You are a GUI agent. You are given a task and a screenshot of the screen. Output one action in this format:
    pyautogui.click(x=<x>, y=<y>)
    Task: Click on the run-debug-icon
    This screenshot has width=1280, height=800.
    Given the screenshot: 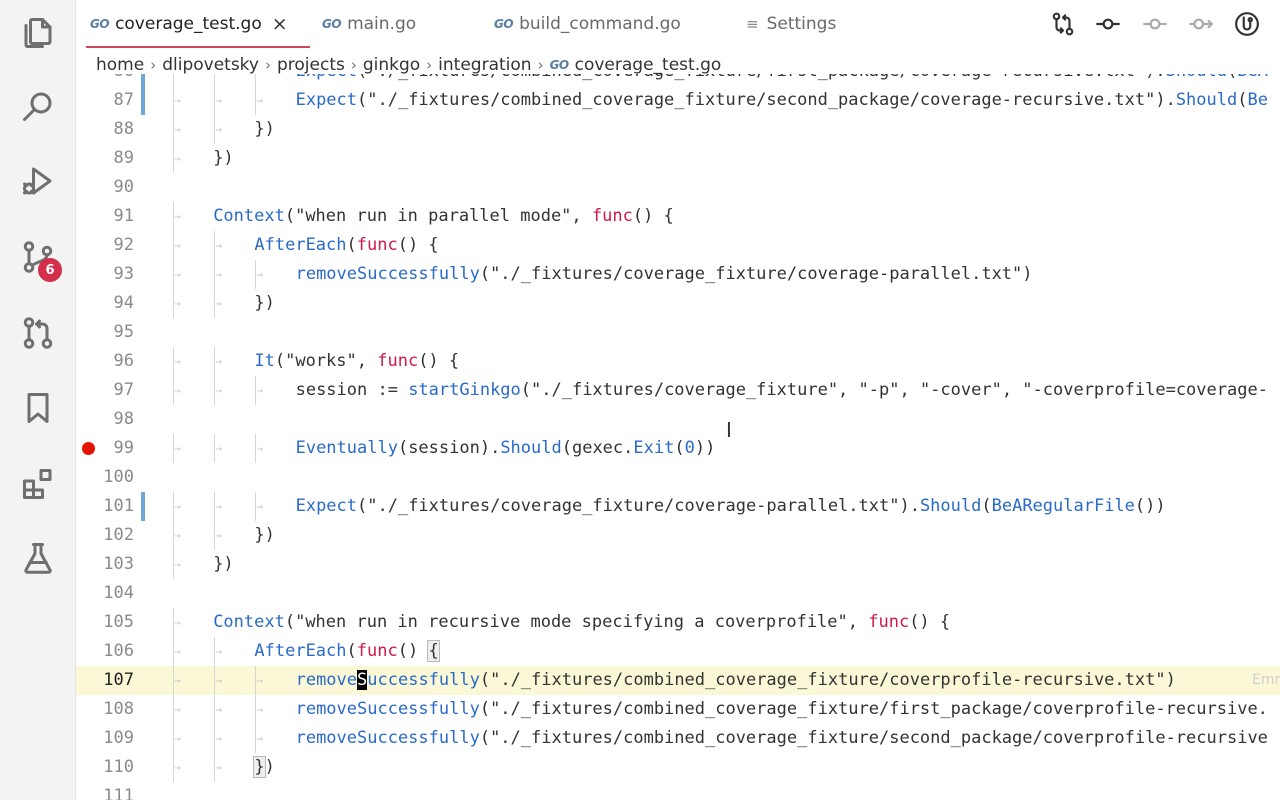 What is the action you would take?
    pyautogui.click(x=38, y=181)
    